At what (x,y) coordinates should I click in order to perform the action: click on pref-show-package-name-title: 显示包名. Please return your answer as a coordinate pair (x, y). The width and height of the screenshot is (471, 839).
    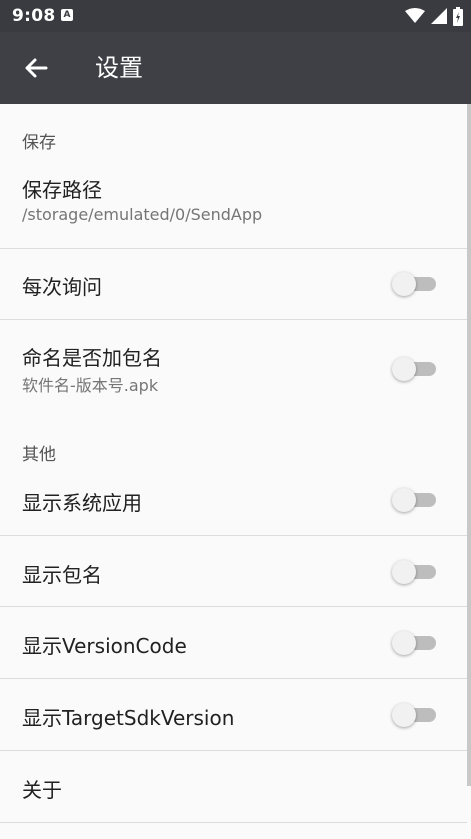
    Looking at the image, I should click on (62, 575).